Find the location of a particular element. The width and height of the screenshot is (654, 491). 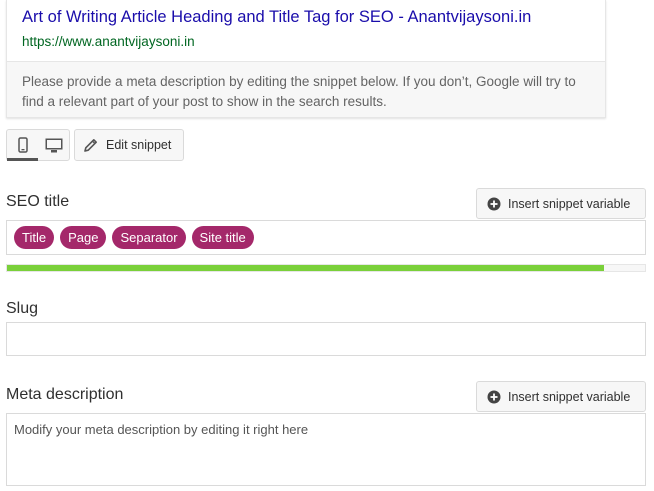

pencil-icon is located at coordinates (91, 145).